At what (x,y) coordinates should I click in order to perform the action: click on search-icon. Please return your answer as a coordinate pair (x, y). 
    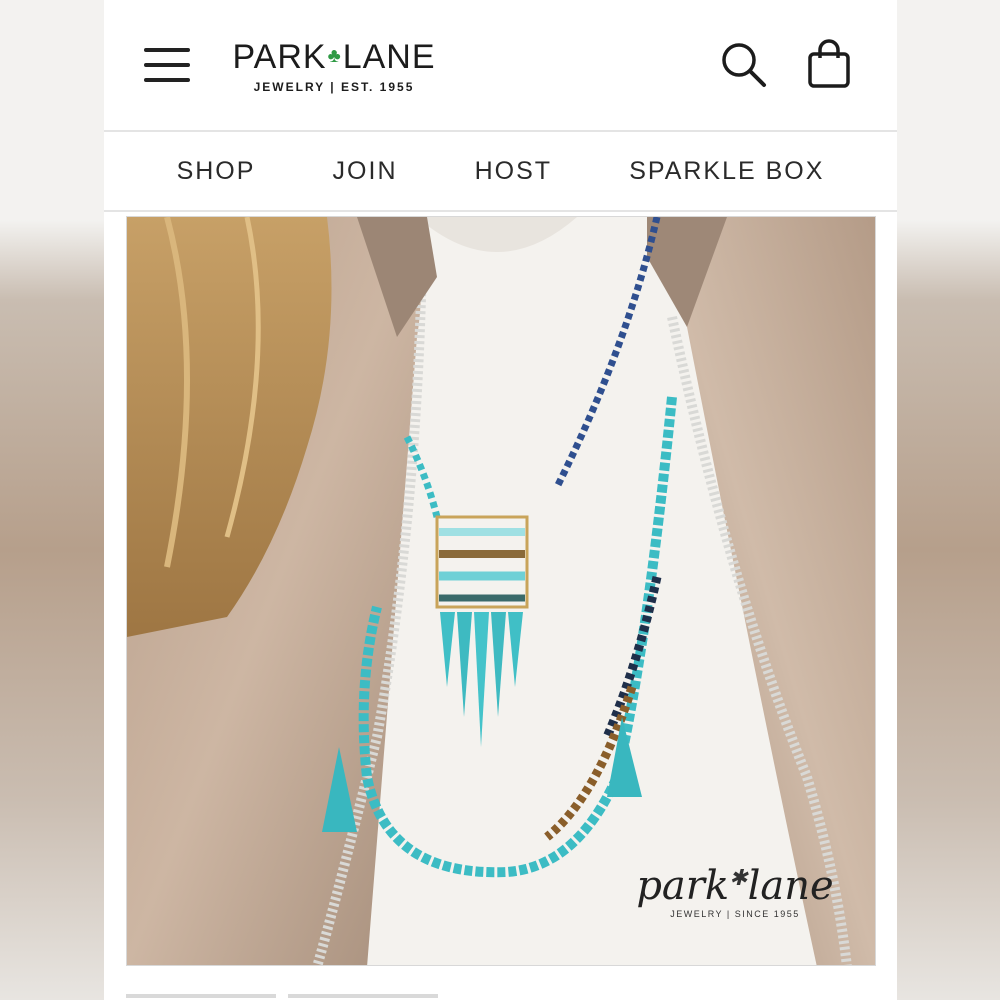
    Looking at the image, I should click on (744, 65).